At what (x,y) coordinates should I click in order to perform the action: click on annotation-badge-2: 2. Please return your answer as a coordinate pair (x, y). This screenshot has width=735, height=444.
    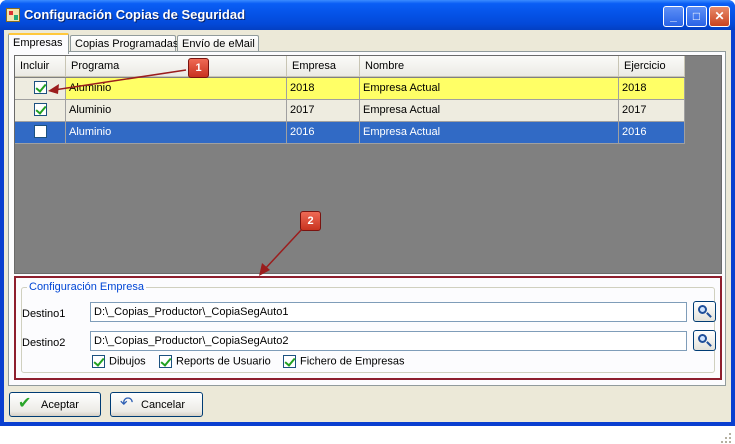
    Looking at the image, I should click on (310, 221).